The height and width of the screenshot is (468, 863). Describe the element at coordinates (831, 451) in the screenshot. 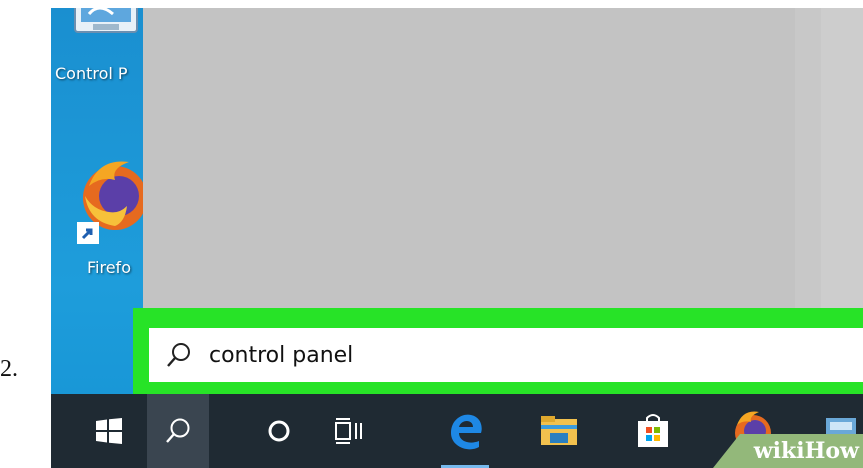

I see `watermark-how-text: How` at that location.